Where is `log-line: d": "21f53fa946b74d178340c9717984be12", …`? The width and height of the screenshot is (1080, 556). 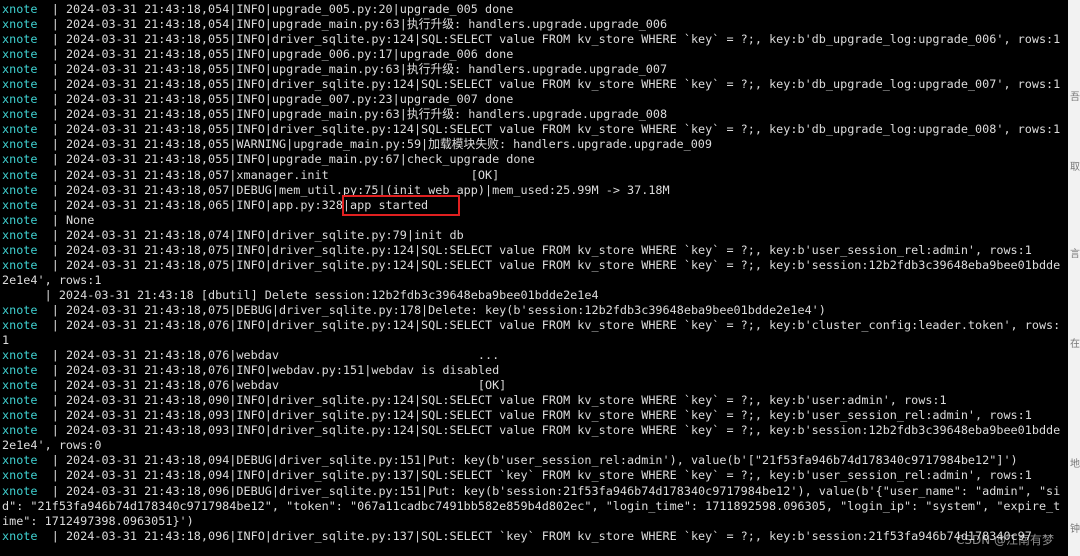
log-line: d": "21f53fa946b74d178340c9717984be12", … is located at coordinates (535, 506).